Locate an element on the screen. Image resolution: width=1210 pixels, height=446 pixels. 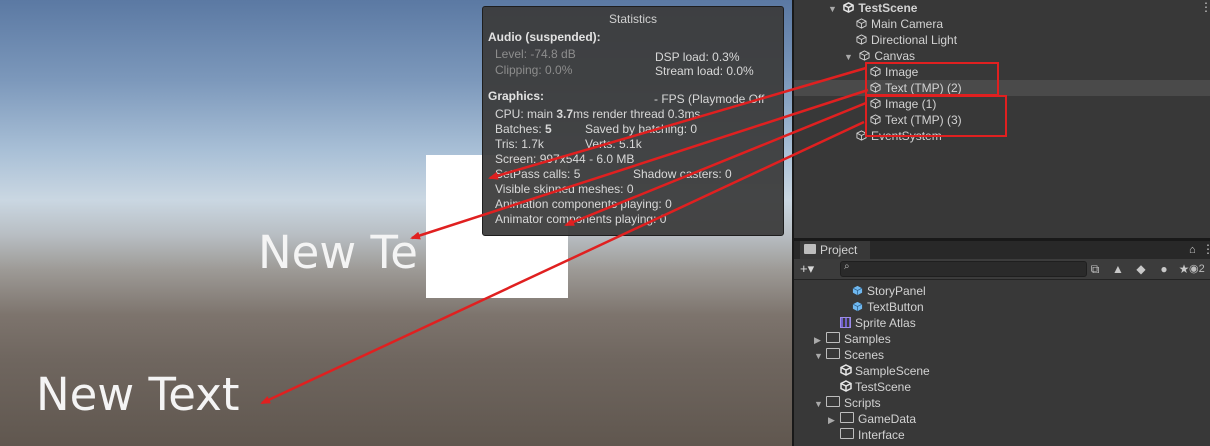
hierarchy-item-image-1: Image (1) is located at coordinates (903, 104).